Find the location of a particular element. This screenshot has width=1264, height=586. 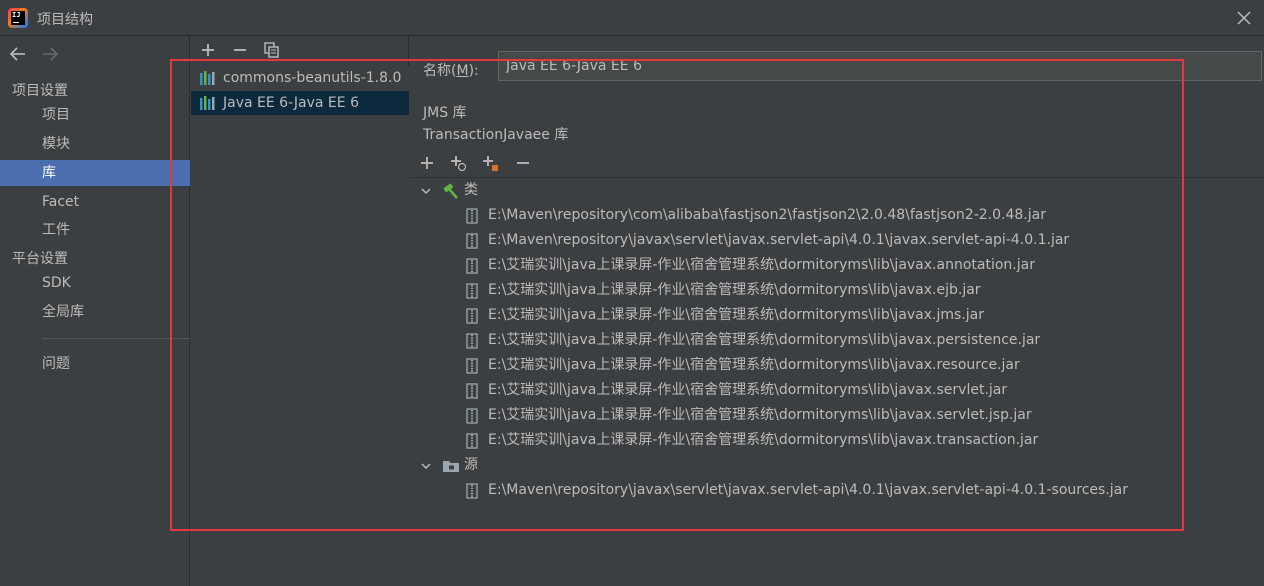

nav-divider is located at coordinates (116, 338).